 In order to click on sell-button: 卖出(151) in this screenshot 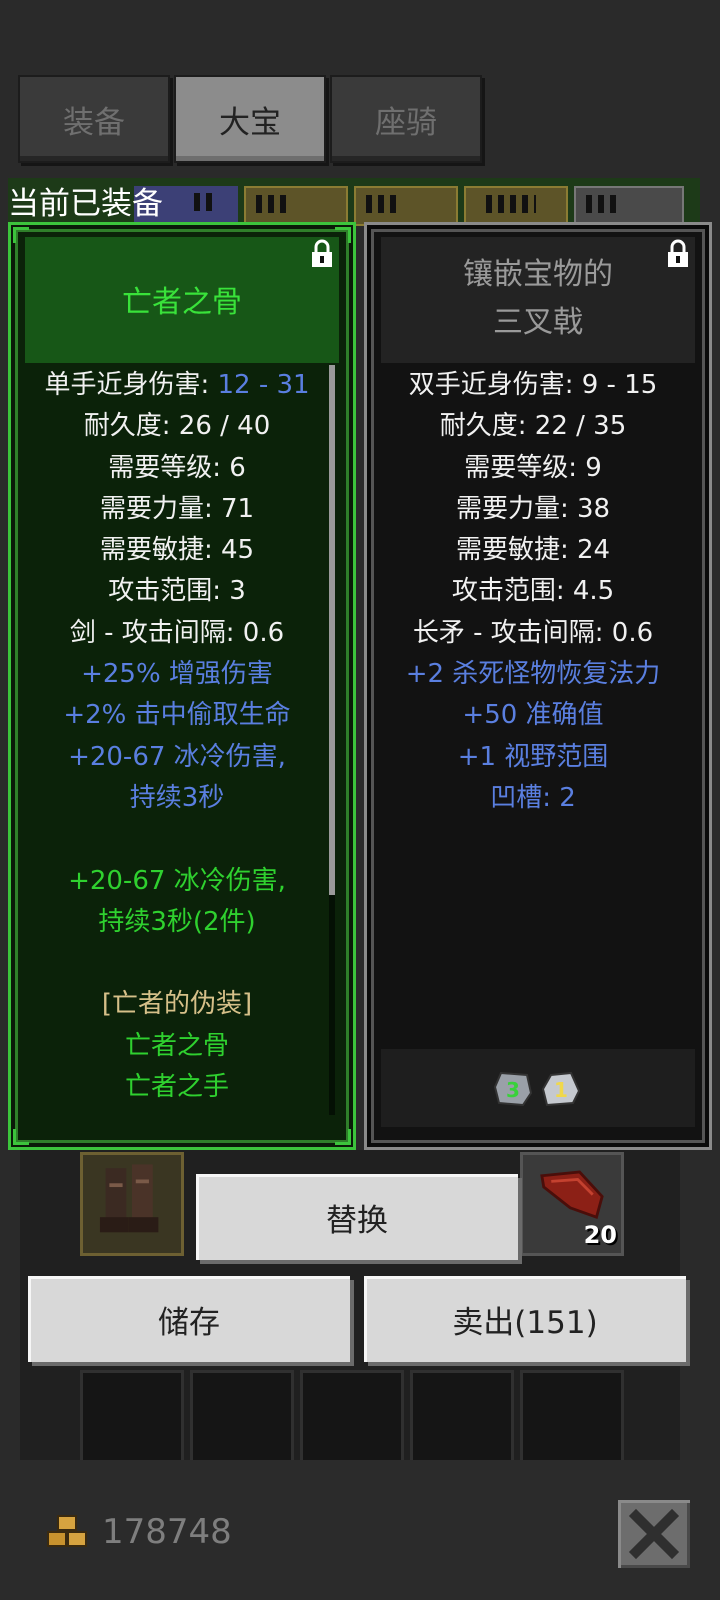, I will do `click(525, 1319)`.